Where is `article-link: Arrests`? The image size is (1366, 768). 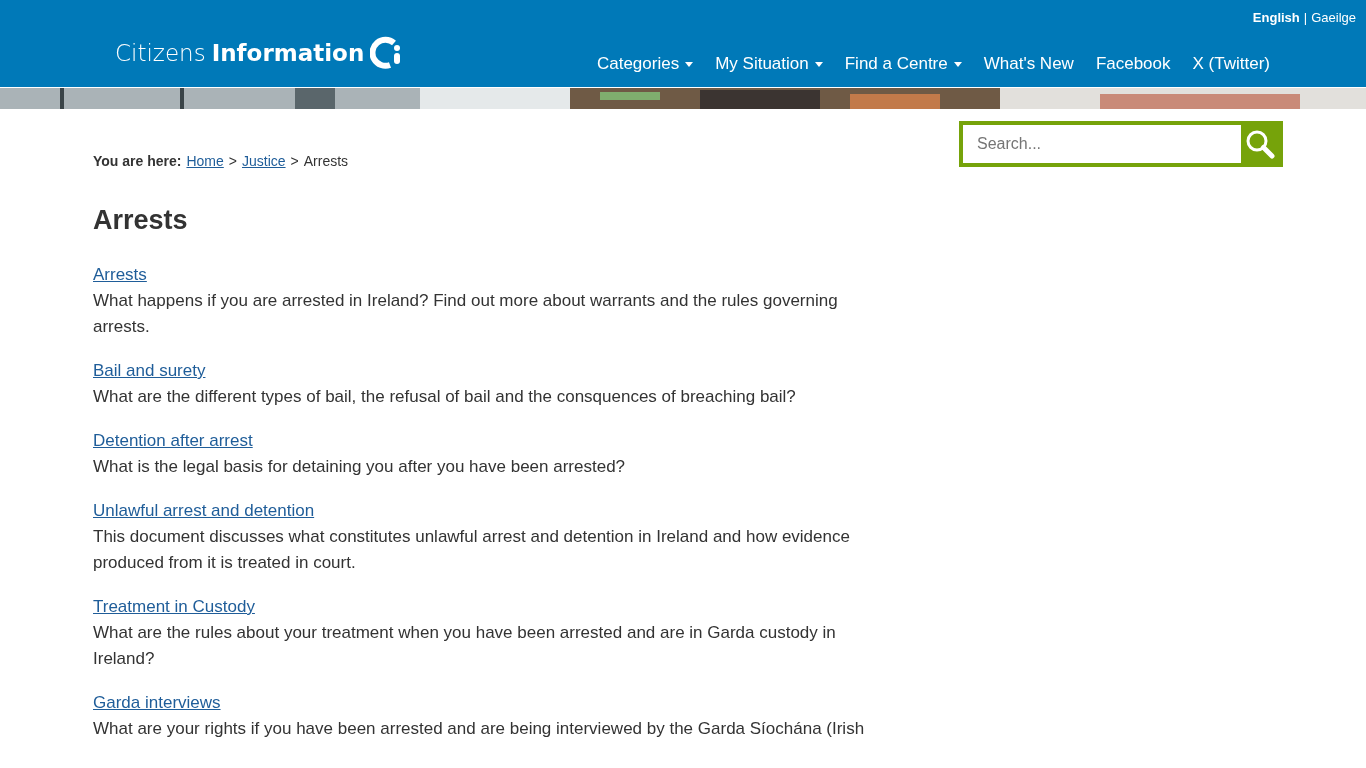
article-link: Arrests is located at coordinates (120, 275).